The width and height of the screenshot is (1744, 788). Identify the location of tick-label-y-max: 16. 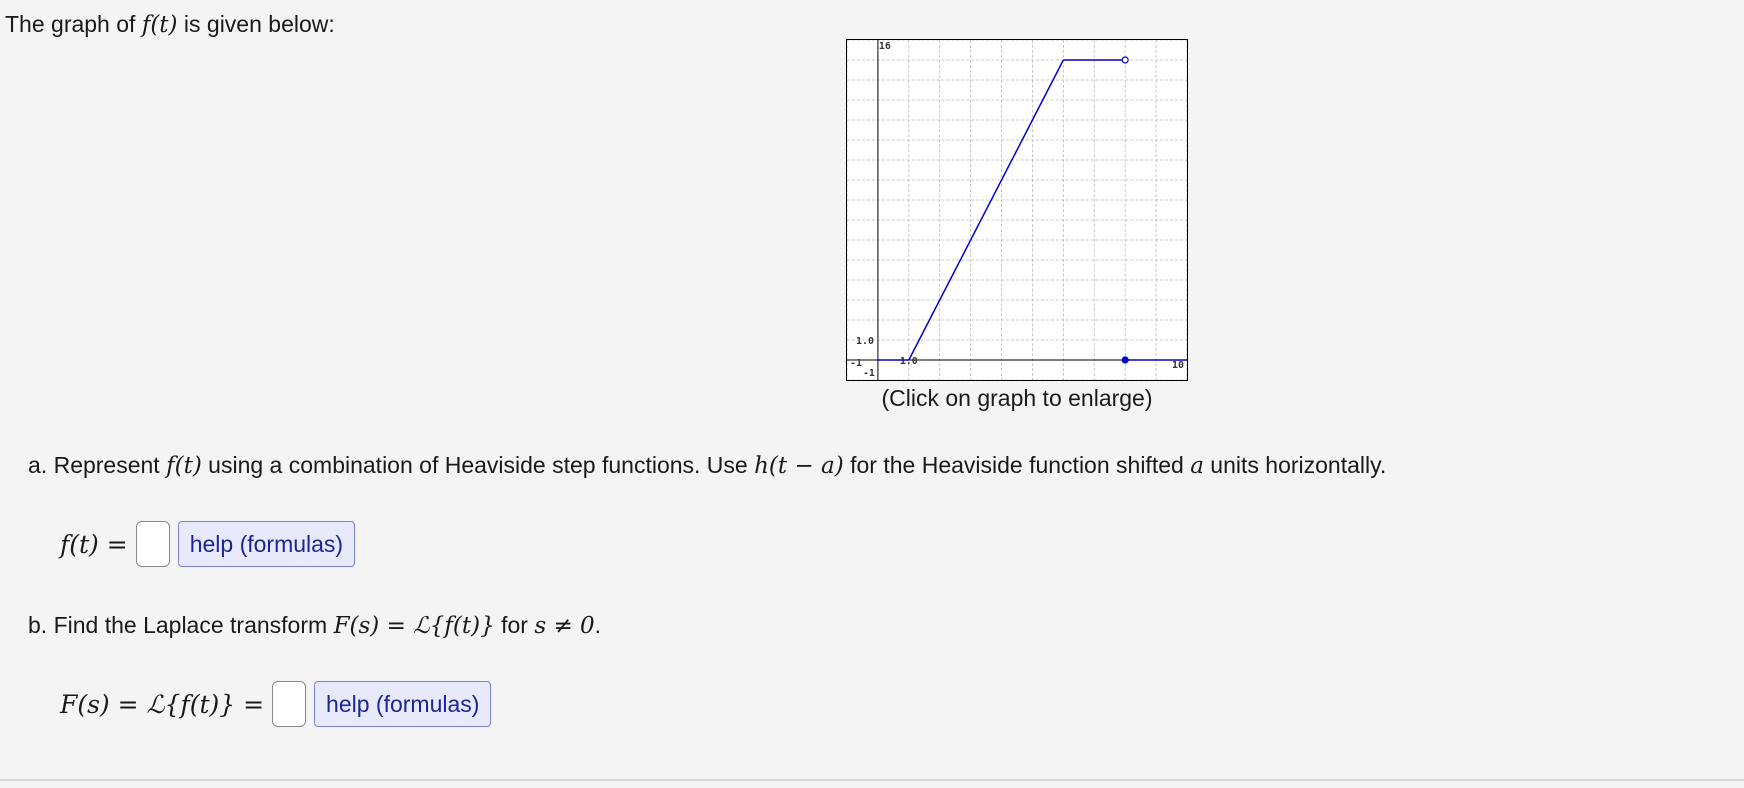
(885, 46).